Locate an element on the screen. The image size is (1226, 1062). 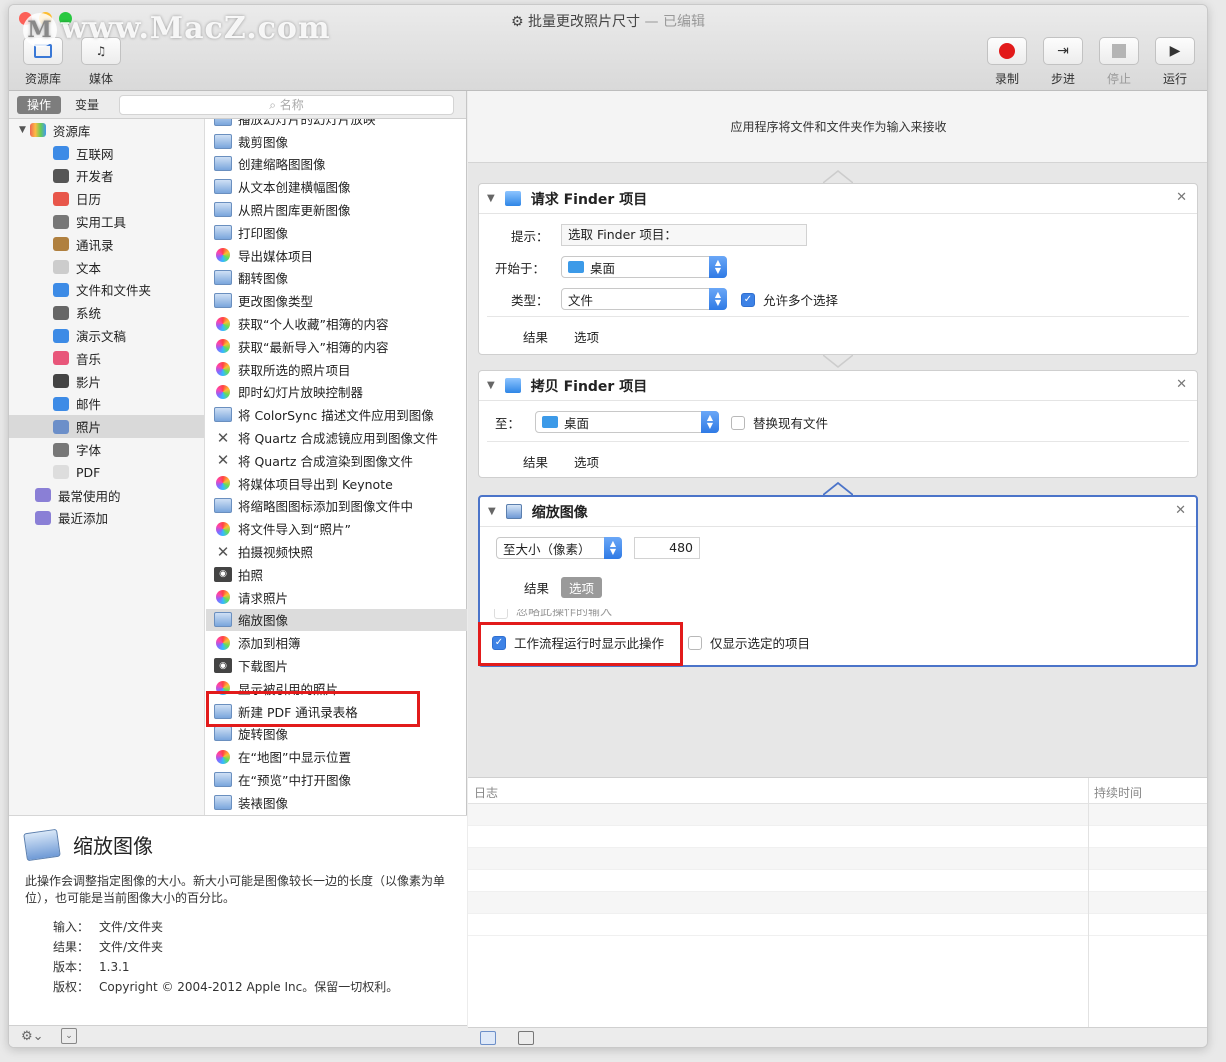
tab-variables: 变量 is located at coordinates (87, 105).